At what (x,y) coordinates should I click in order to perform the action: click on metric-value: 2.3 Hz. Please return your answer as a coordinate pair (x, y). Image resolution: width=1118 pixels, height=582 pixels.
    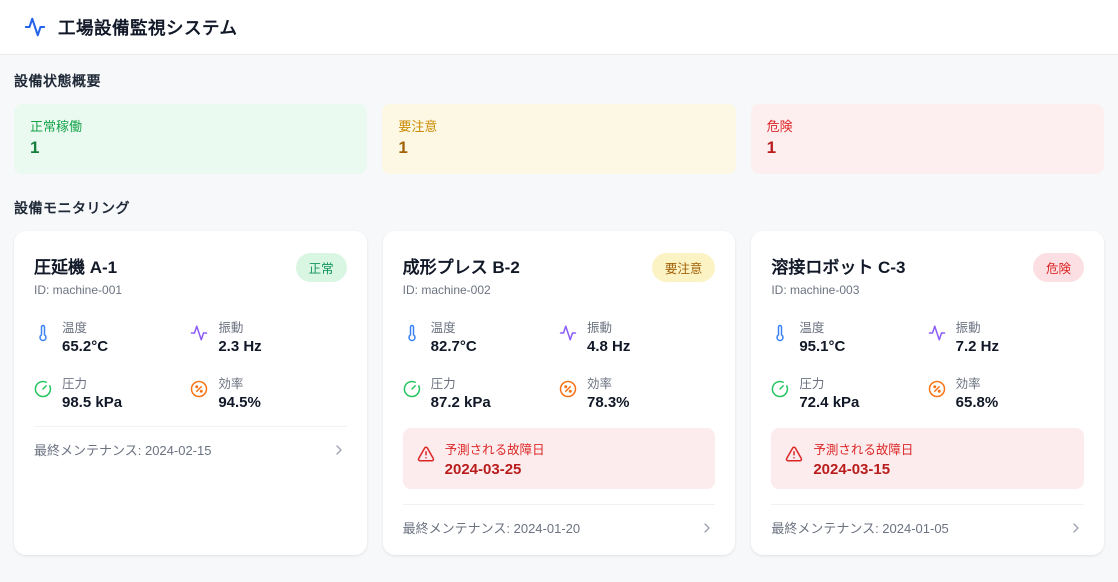
    Looking at the image, I should click on (240, 346).